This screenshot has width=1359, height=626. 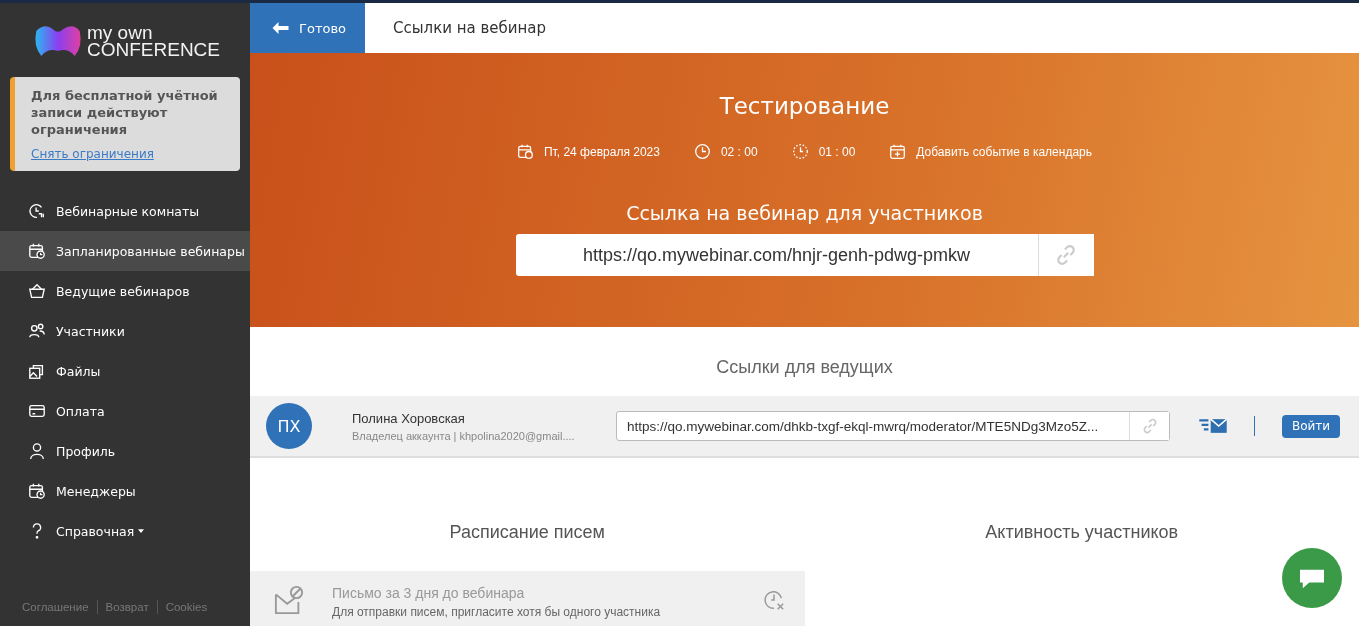 What do you see at coordinates (289, 600) in the screenshot?
I see `mail-blocked-icon` at bounding box center [289, 600].